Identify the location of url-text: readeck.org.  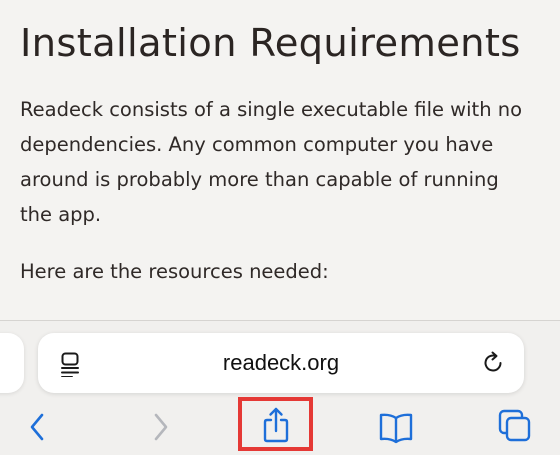
(281, 363).